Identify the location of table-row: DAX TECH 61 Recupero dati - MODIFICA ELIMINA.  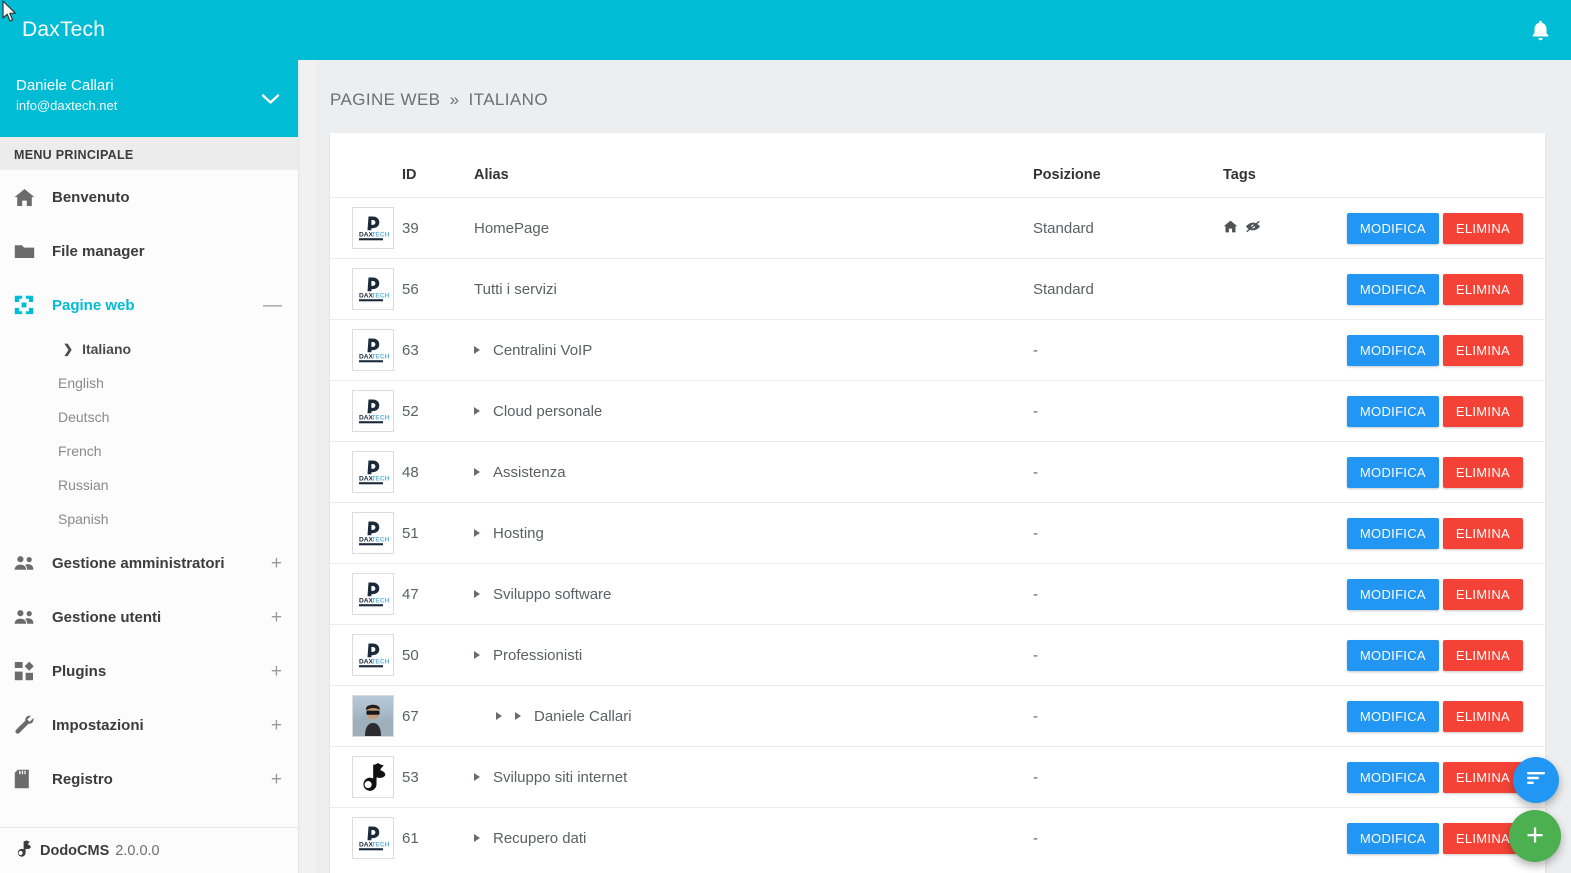
(937, 838).